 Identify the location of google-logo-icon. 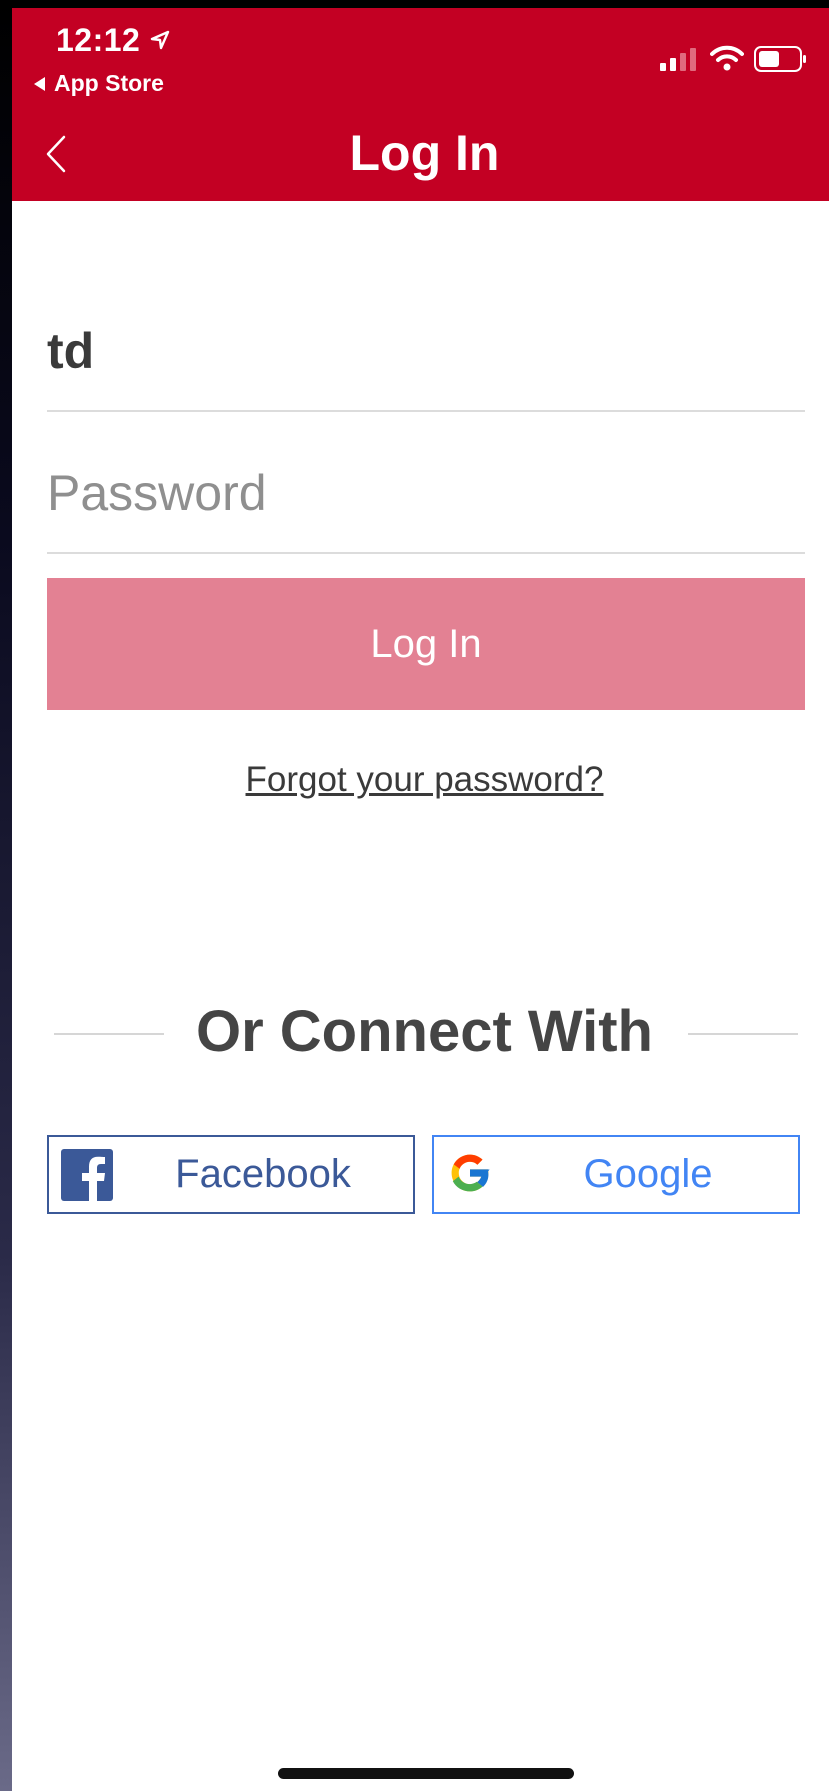
(472, 1175).